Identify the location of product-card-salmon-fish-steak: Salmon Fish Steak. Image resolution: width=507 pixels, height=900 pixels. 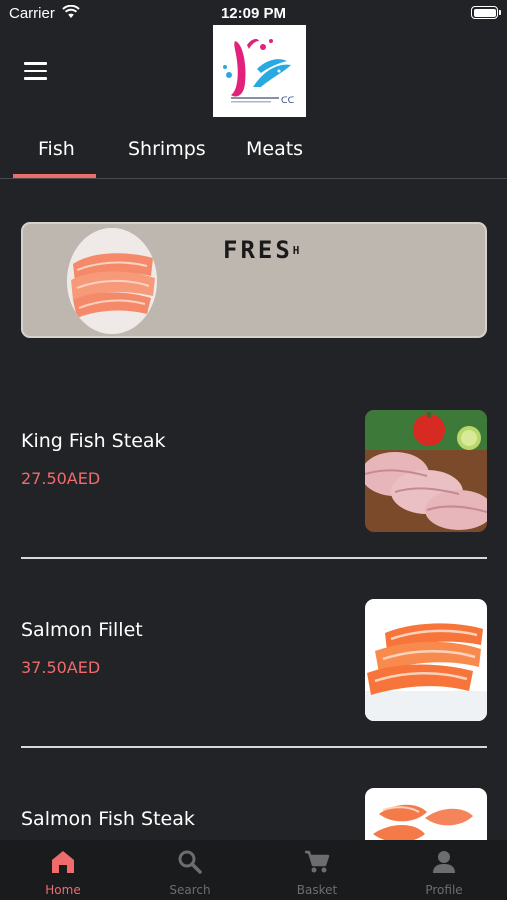
(253, 809).